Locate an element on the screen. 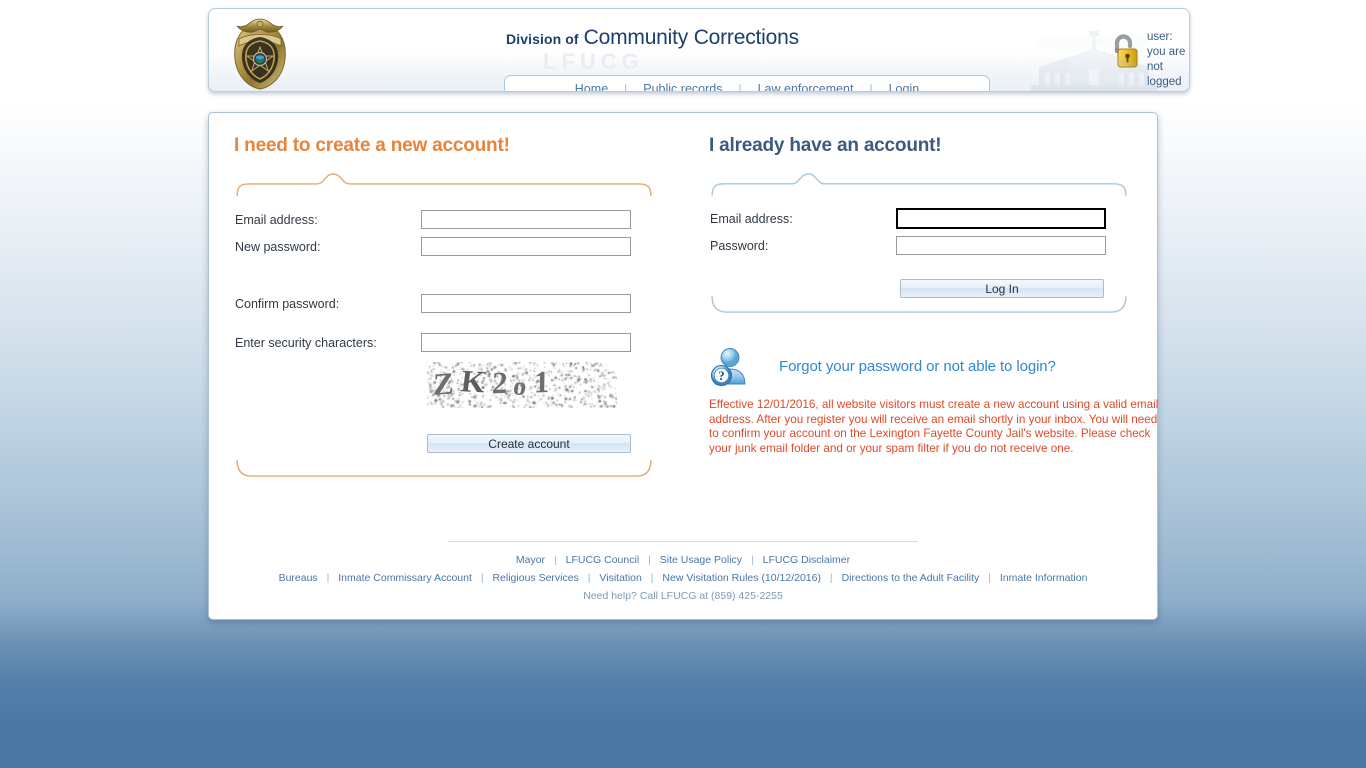  register-new-password-input is located at coordinates (526, 246).